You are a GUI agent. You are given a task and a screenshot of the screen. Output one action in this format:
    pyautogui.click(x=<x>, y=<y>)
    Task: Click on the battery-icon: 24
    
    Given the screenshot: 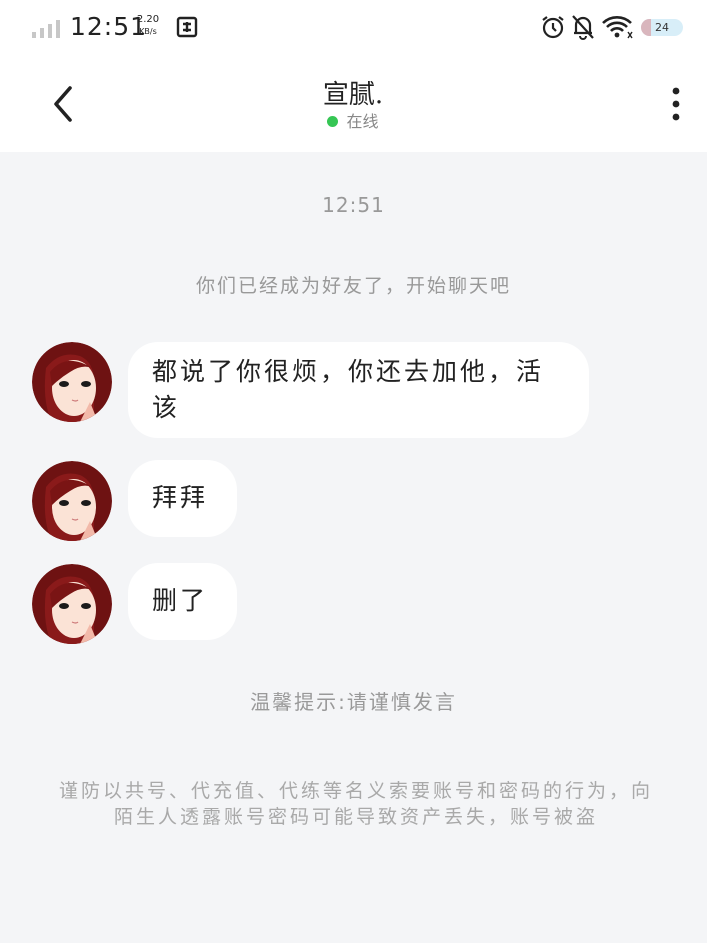 What is the action you would take?
    pyautogui.click(x=662, y=27)
    